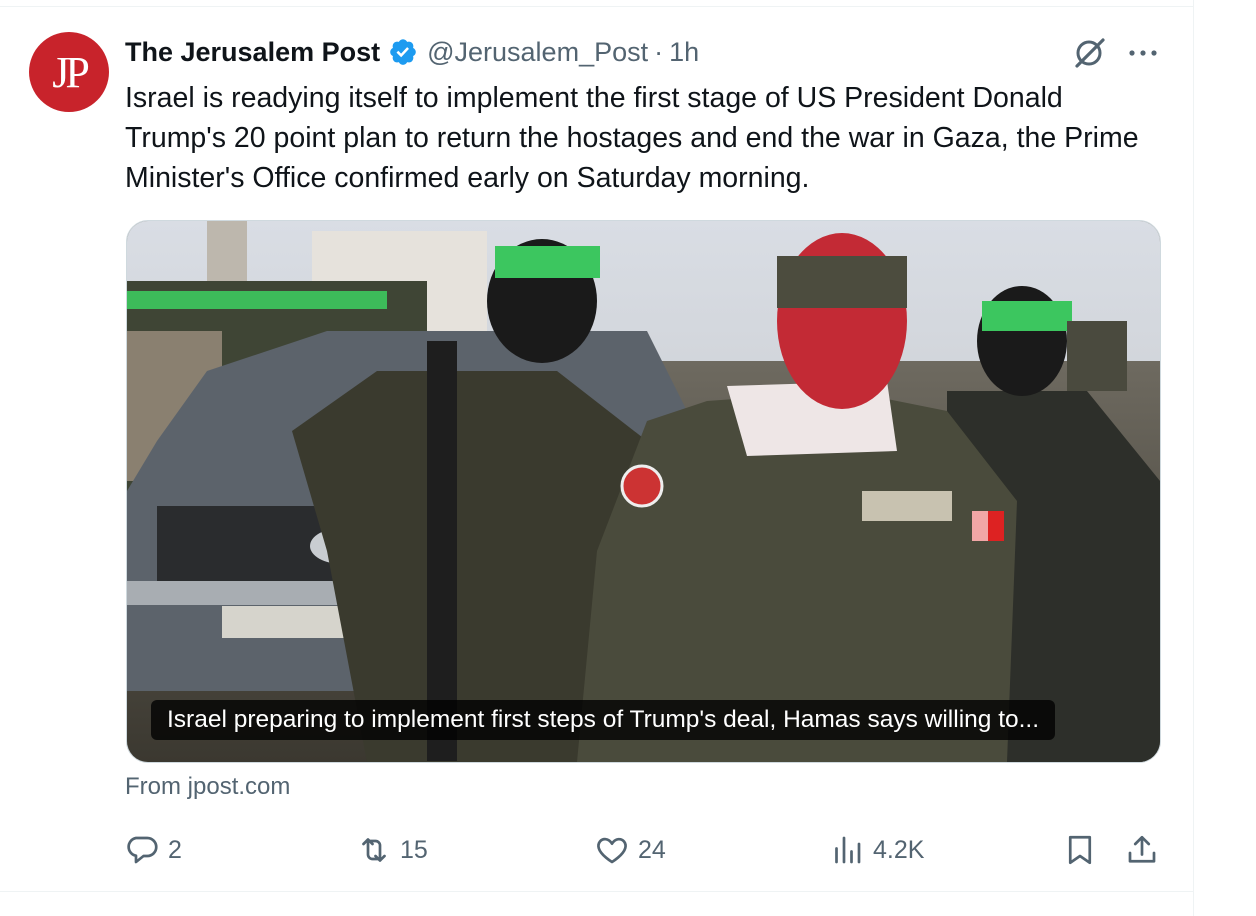  What do you see at coordinates (630, 850) in the screenshot?
I see `like-button: 24` at bounding box center [630, 850].